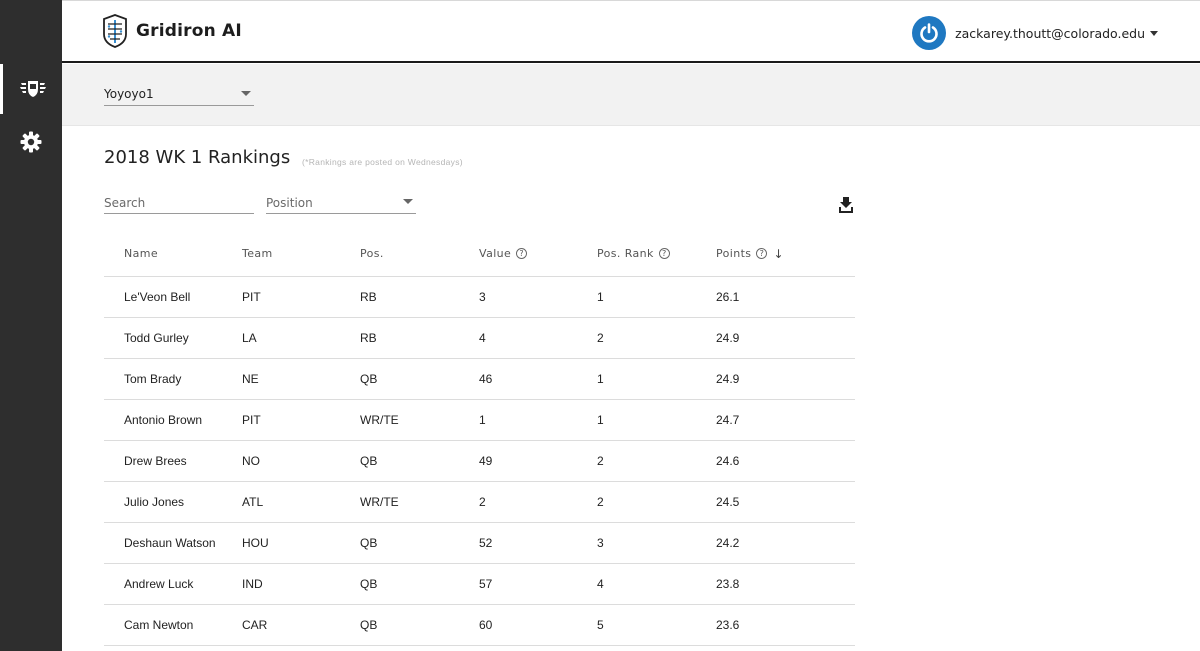  I want to click on sidebar-item-team, so click(31, 89).